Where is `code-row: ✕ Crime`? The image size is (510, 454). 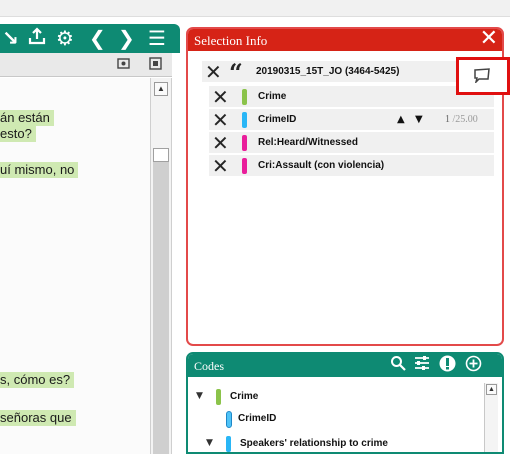
code-row: ✕ Crime is located at coordinates (351, 97).